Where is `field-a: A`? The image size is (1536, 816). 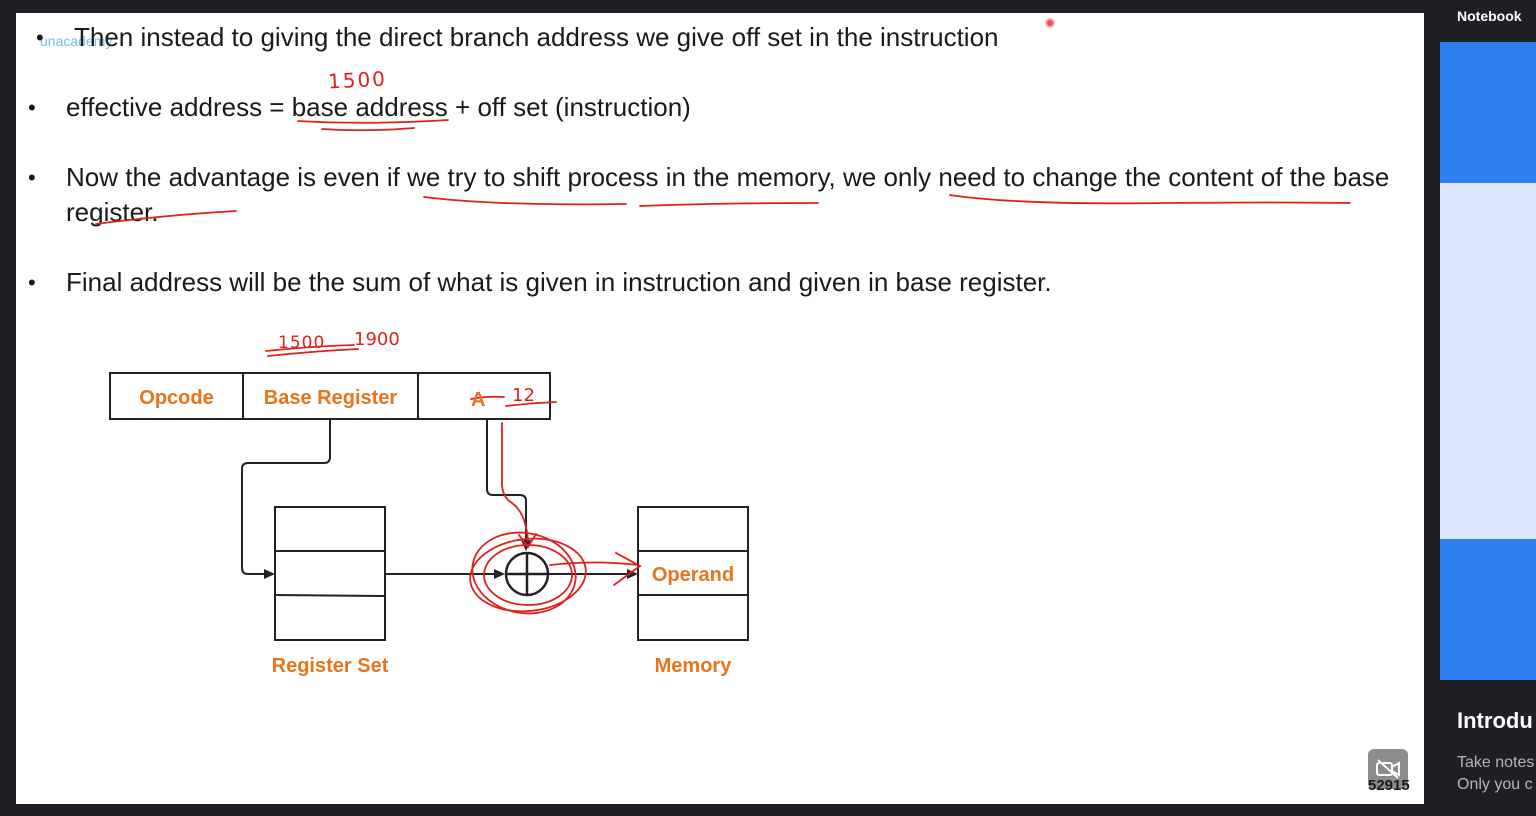 field-a: A is located at coordinates (478, 400).